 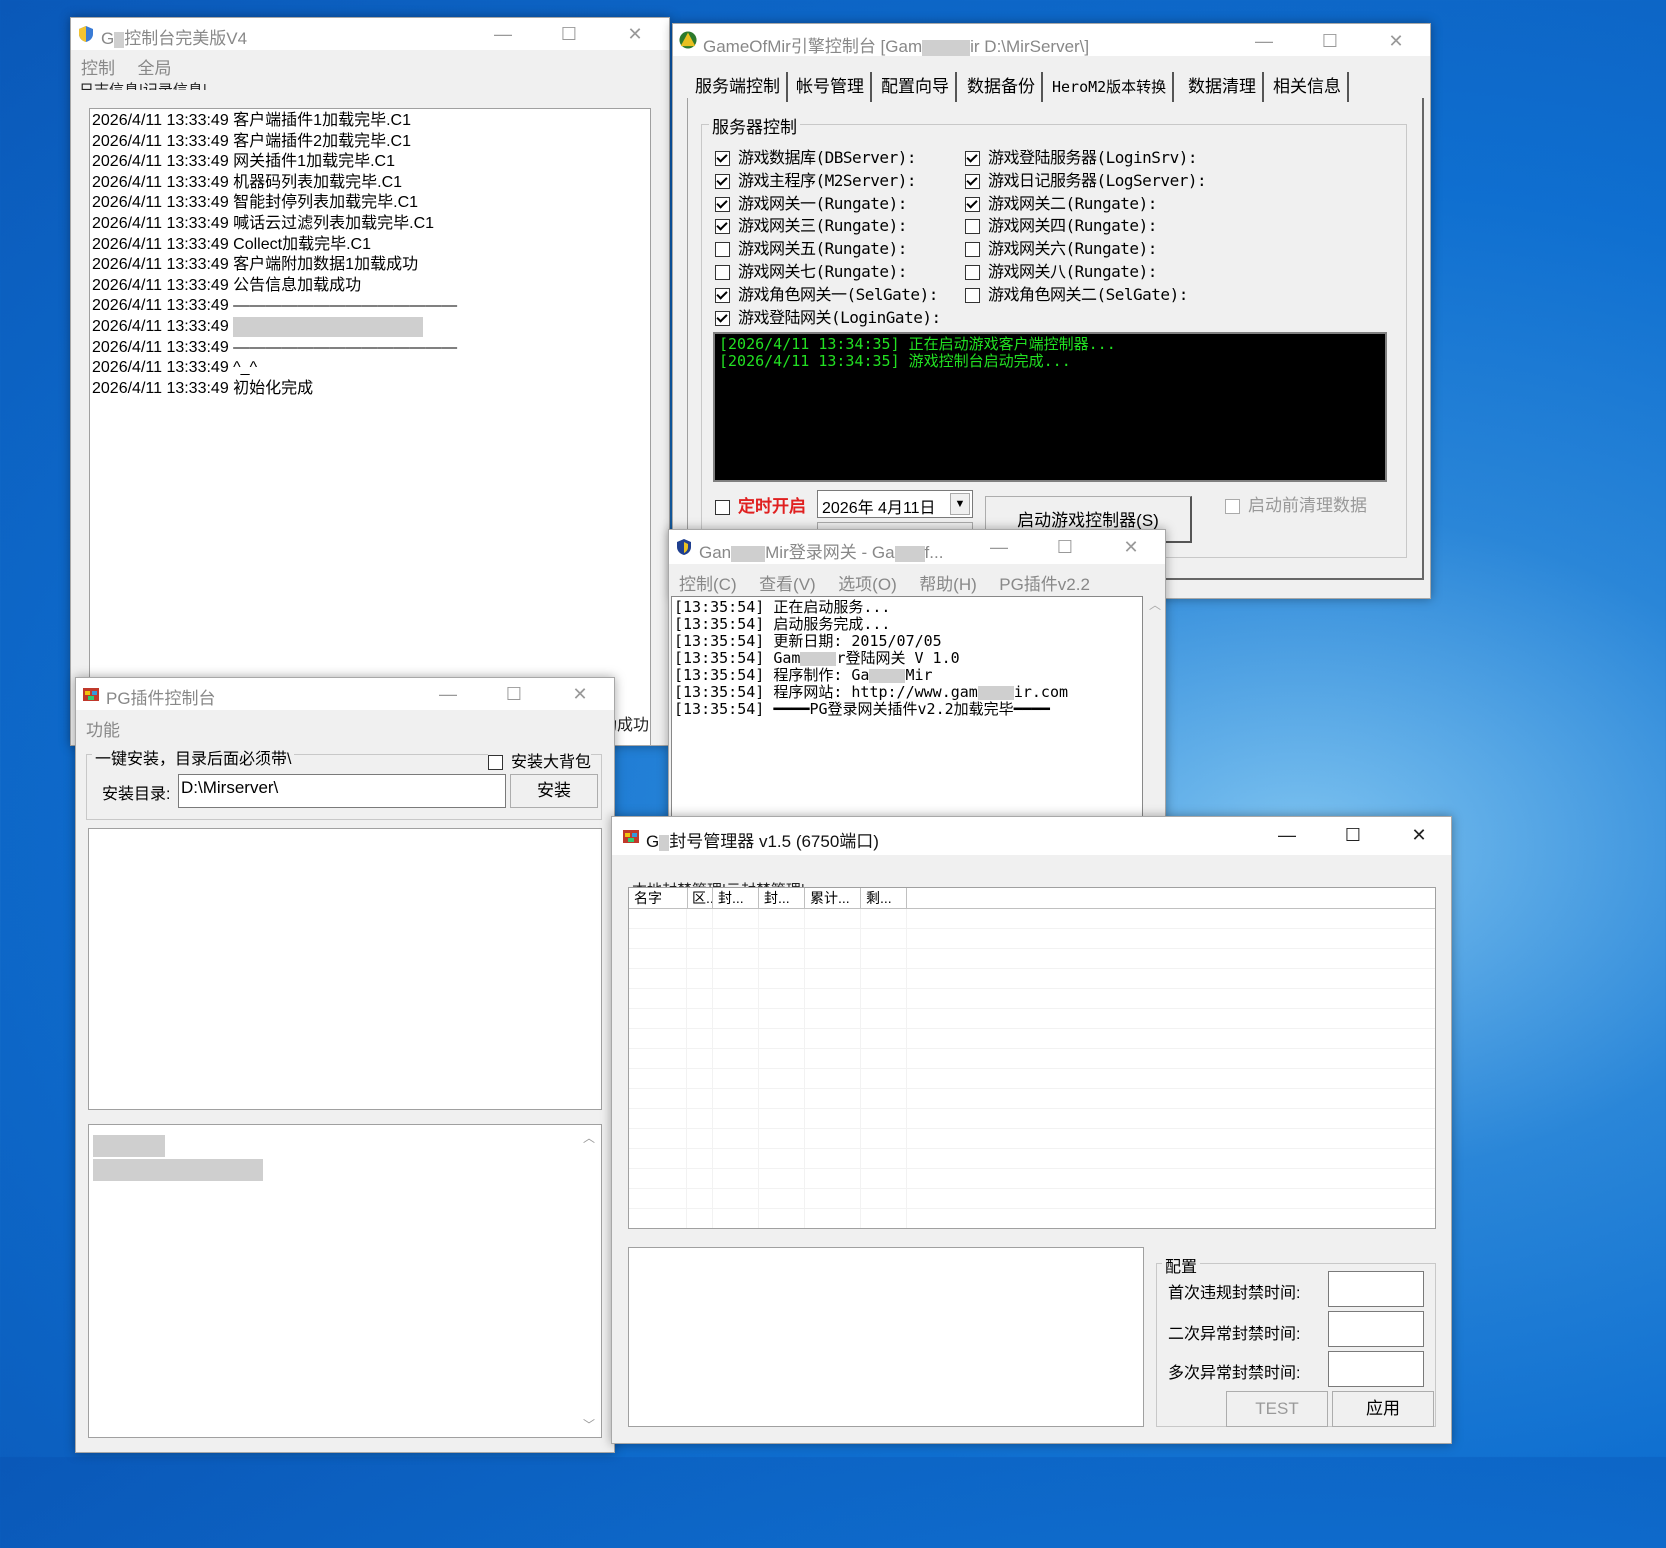 I want to click on menu-bar: 控制(C) 查看(V) 选项(O) 帮助(H) PG插件v2.2, so click(x=922, y=582).